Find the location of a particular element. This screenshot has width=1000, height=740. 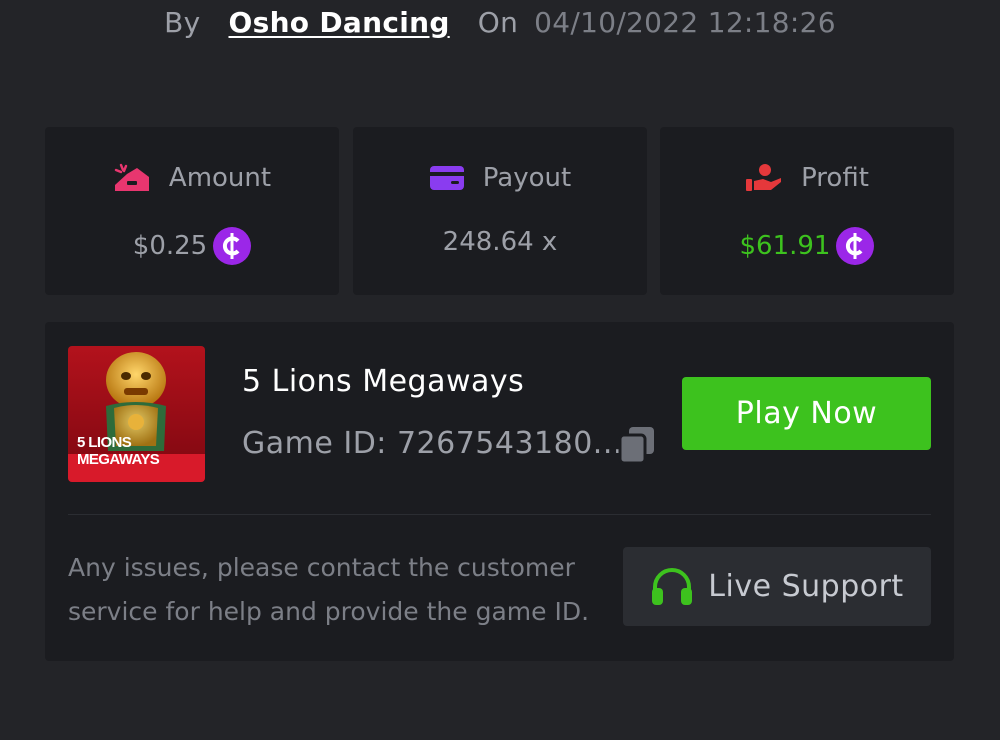

thumbnail-caption-line1: 5 LIONS is located at coordinates (104, 442).